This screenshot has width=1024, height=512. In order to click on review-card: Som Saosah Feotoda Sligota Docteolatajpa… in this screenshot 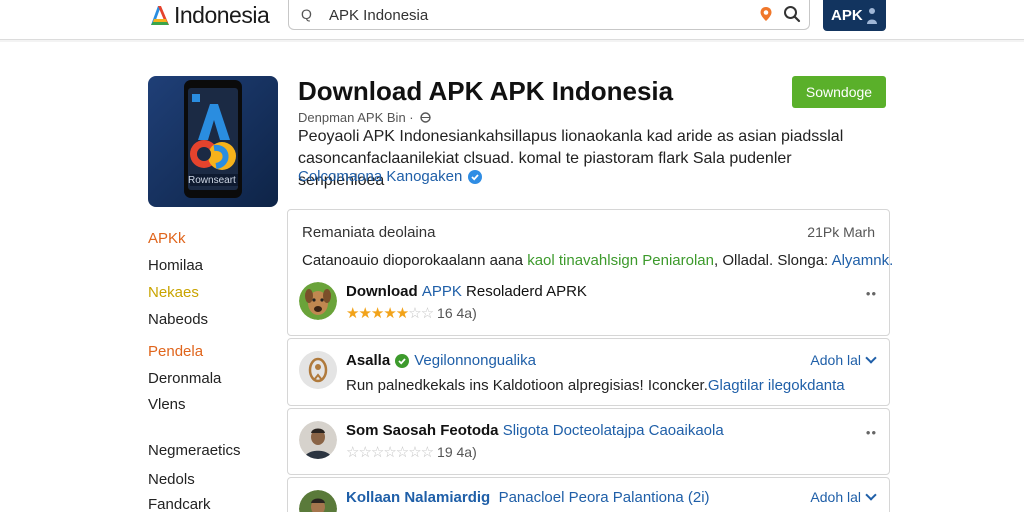, I will do `click(588, 441)`.